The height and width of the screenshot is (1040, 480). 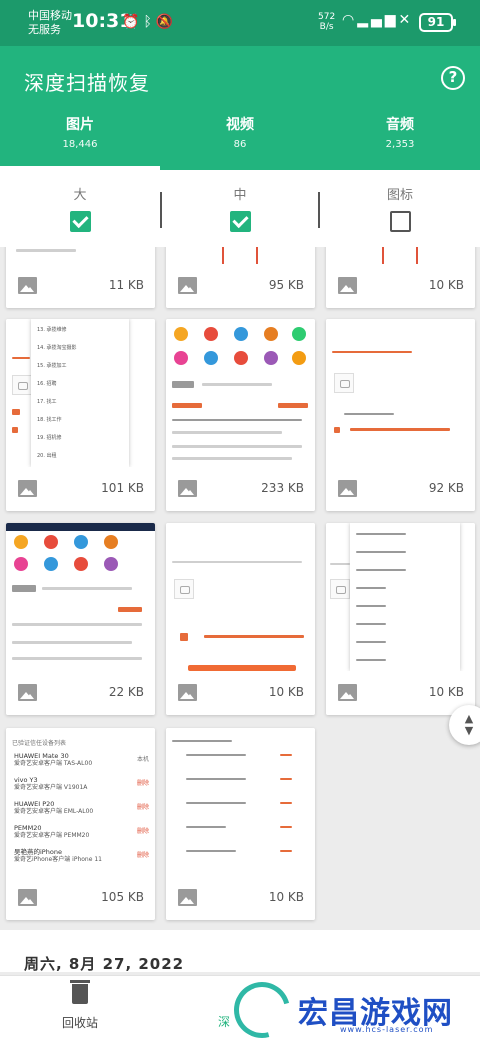 What do you see at coordinates (54, 811) in the screenshot?
I see `device-model: 爱奇艺安卓客户端 EML-AL00` at bounding box center [54, 811].